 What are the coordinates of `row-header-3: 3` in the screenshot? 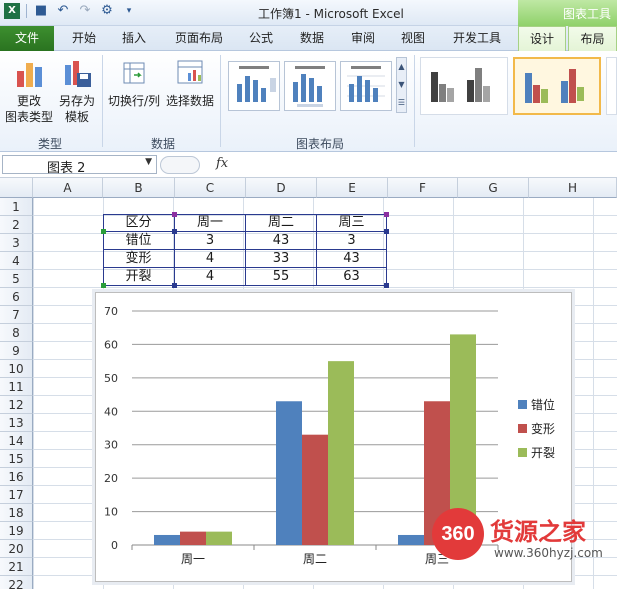 It's located at (16, 243).